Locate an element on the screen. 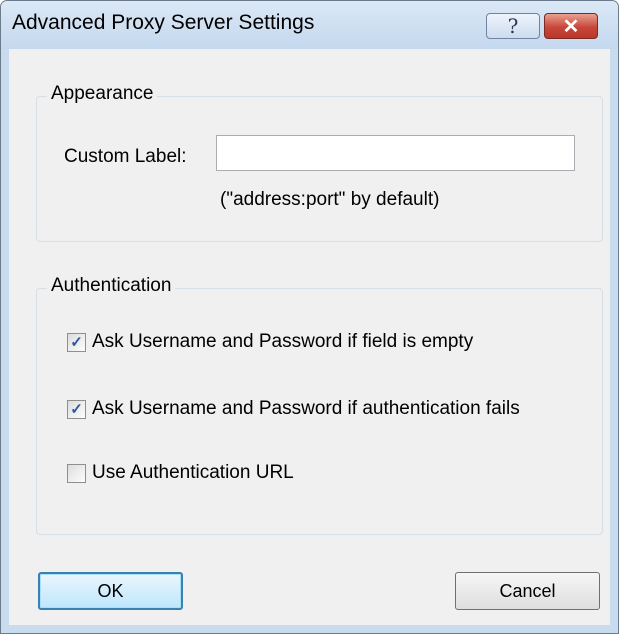 This screenshot has height=634, width=619. use-auth-url-option: Use Authentication URL is located at coordinates (180, 473).